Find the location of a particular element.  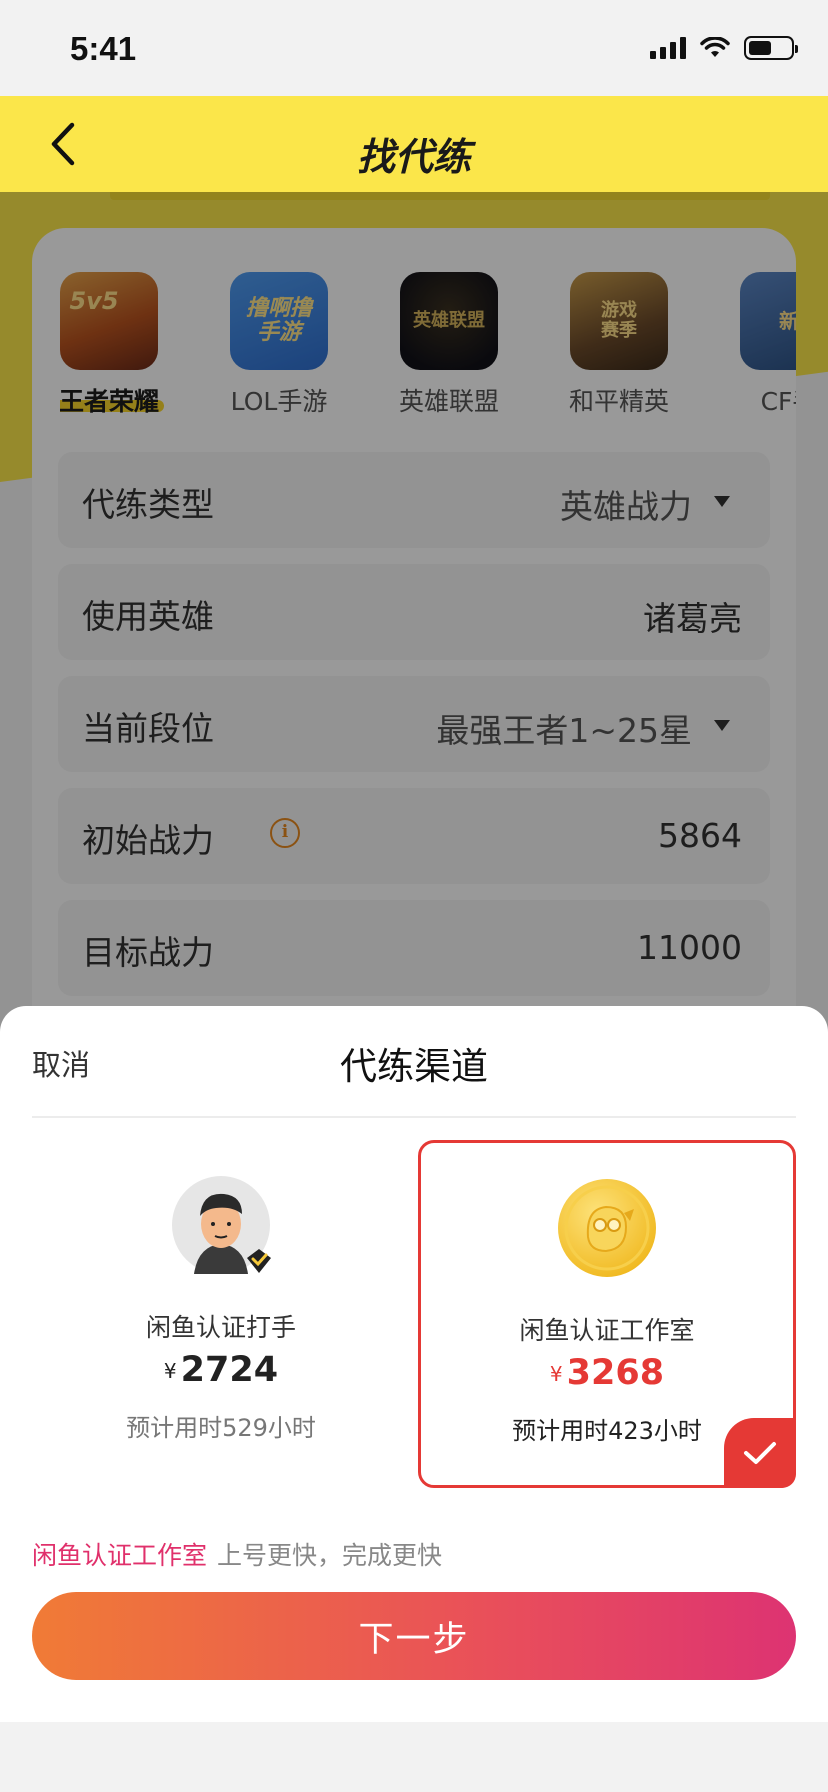

battery-icon is located at coordinates (771, 48).